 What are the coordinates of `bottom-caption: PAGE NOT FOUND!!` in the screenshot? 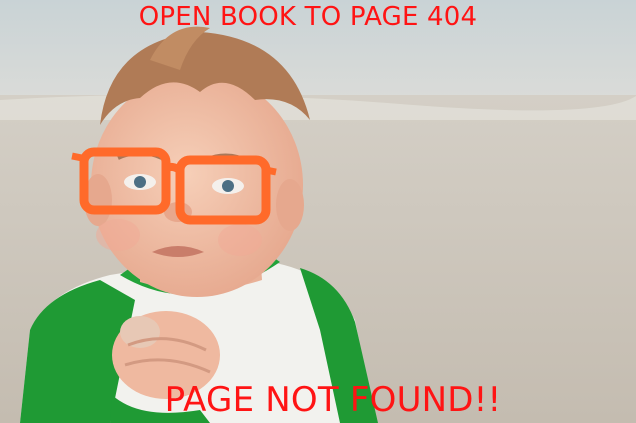 It's located at (333, 400).